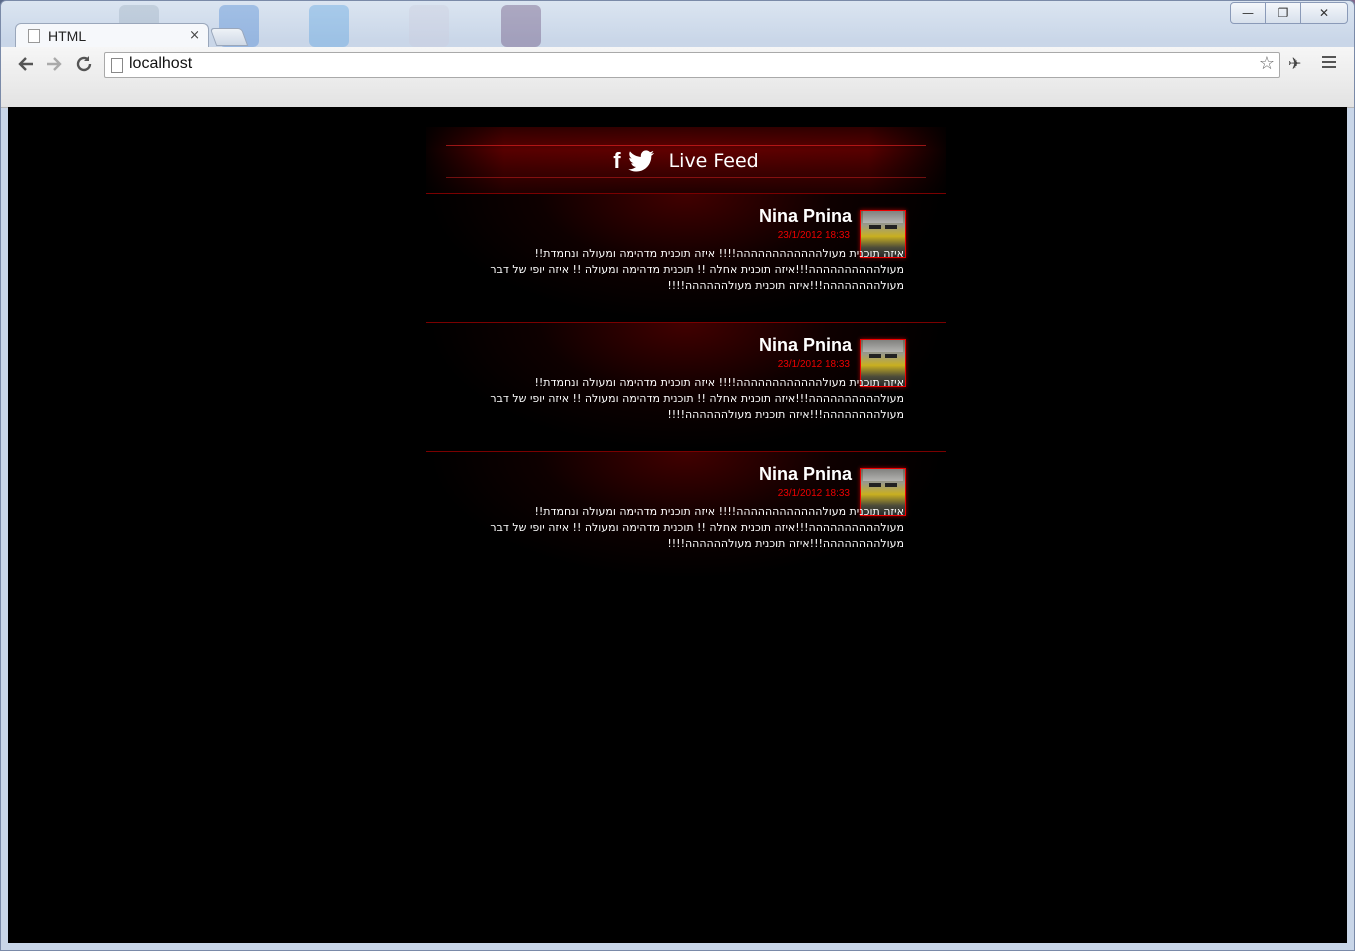 The height and width of the screenshot is (951, 1355). I want to click on tab-close-icon: ×, so click(194, 35).